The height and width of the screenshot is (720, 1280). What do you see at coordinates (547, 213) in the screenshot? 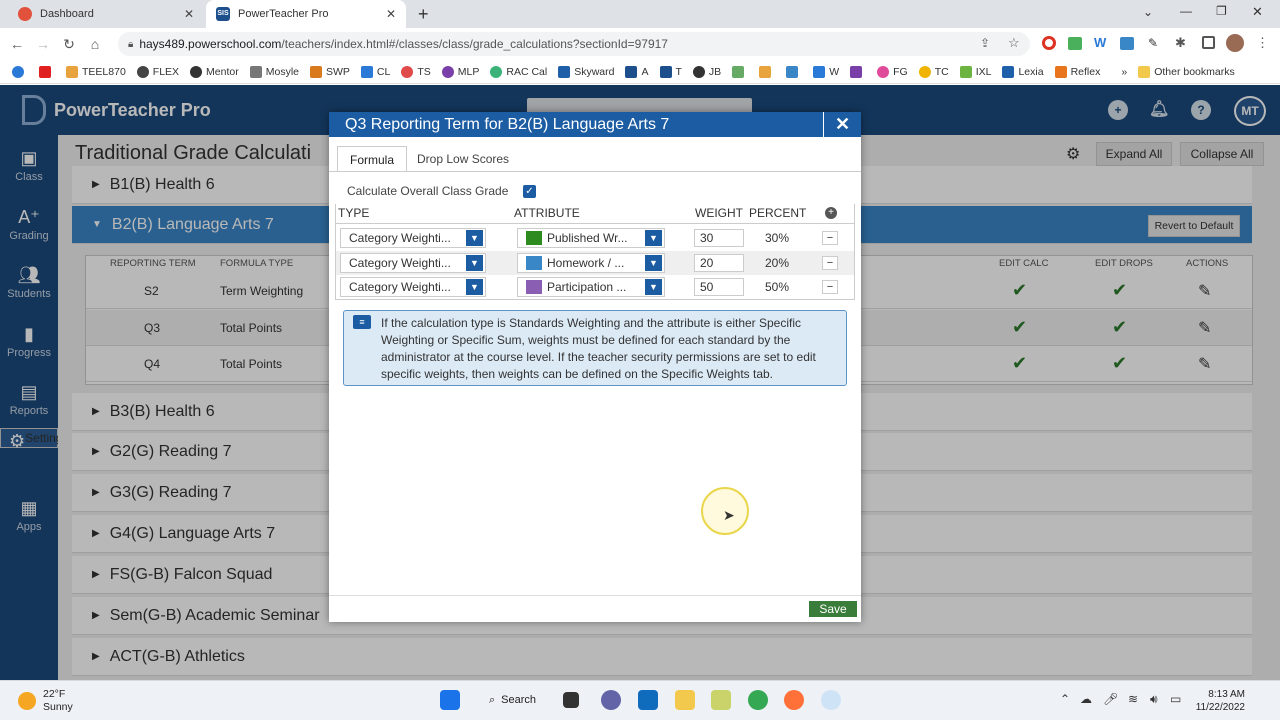
I see `col-header-attribute: ATTRIBUTE` at bounding box center [547, 213].